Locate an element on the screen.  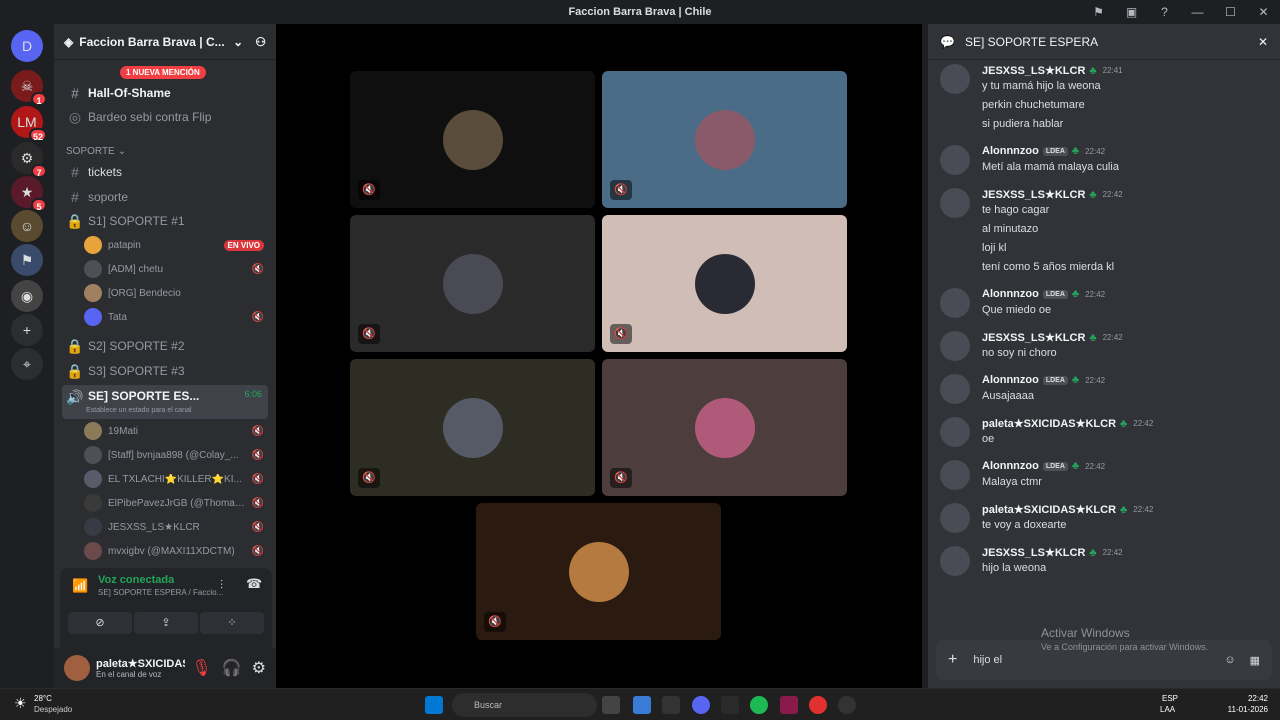
voice-user: ElPibePavezJrGB (@Thomas... 🔇 is located at coordinates (174, 503).